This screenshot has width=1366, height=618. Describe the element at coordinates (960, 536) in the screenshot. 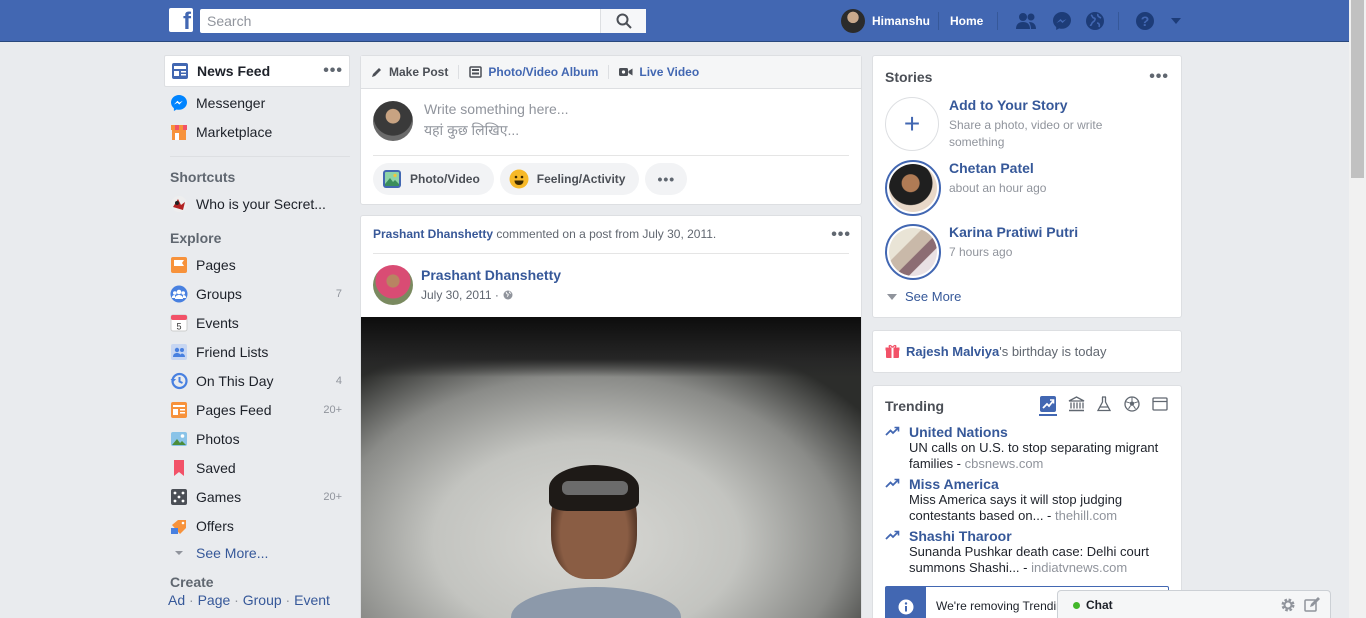

I see `trending-topic: Shashi Tharoor` at that location.